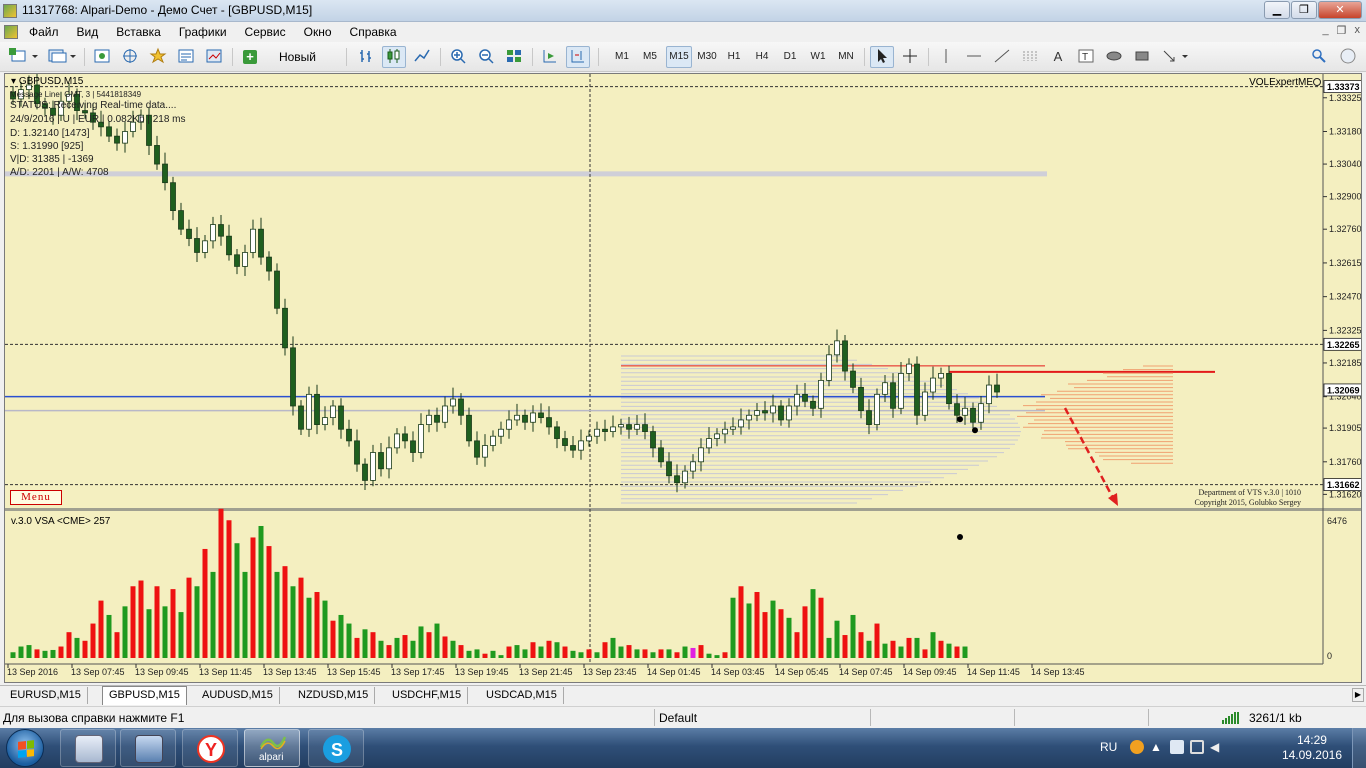 The height and width of the screenshot is (768, 1366). What do you see at coordinates (1342, 30) in the screenshot?
I see `mdi-restore-button: ❐` at bounding box center [1342, 30].